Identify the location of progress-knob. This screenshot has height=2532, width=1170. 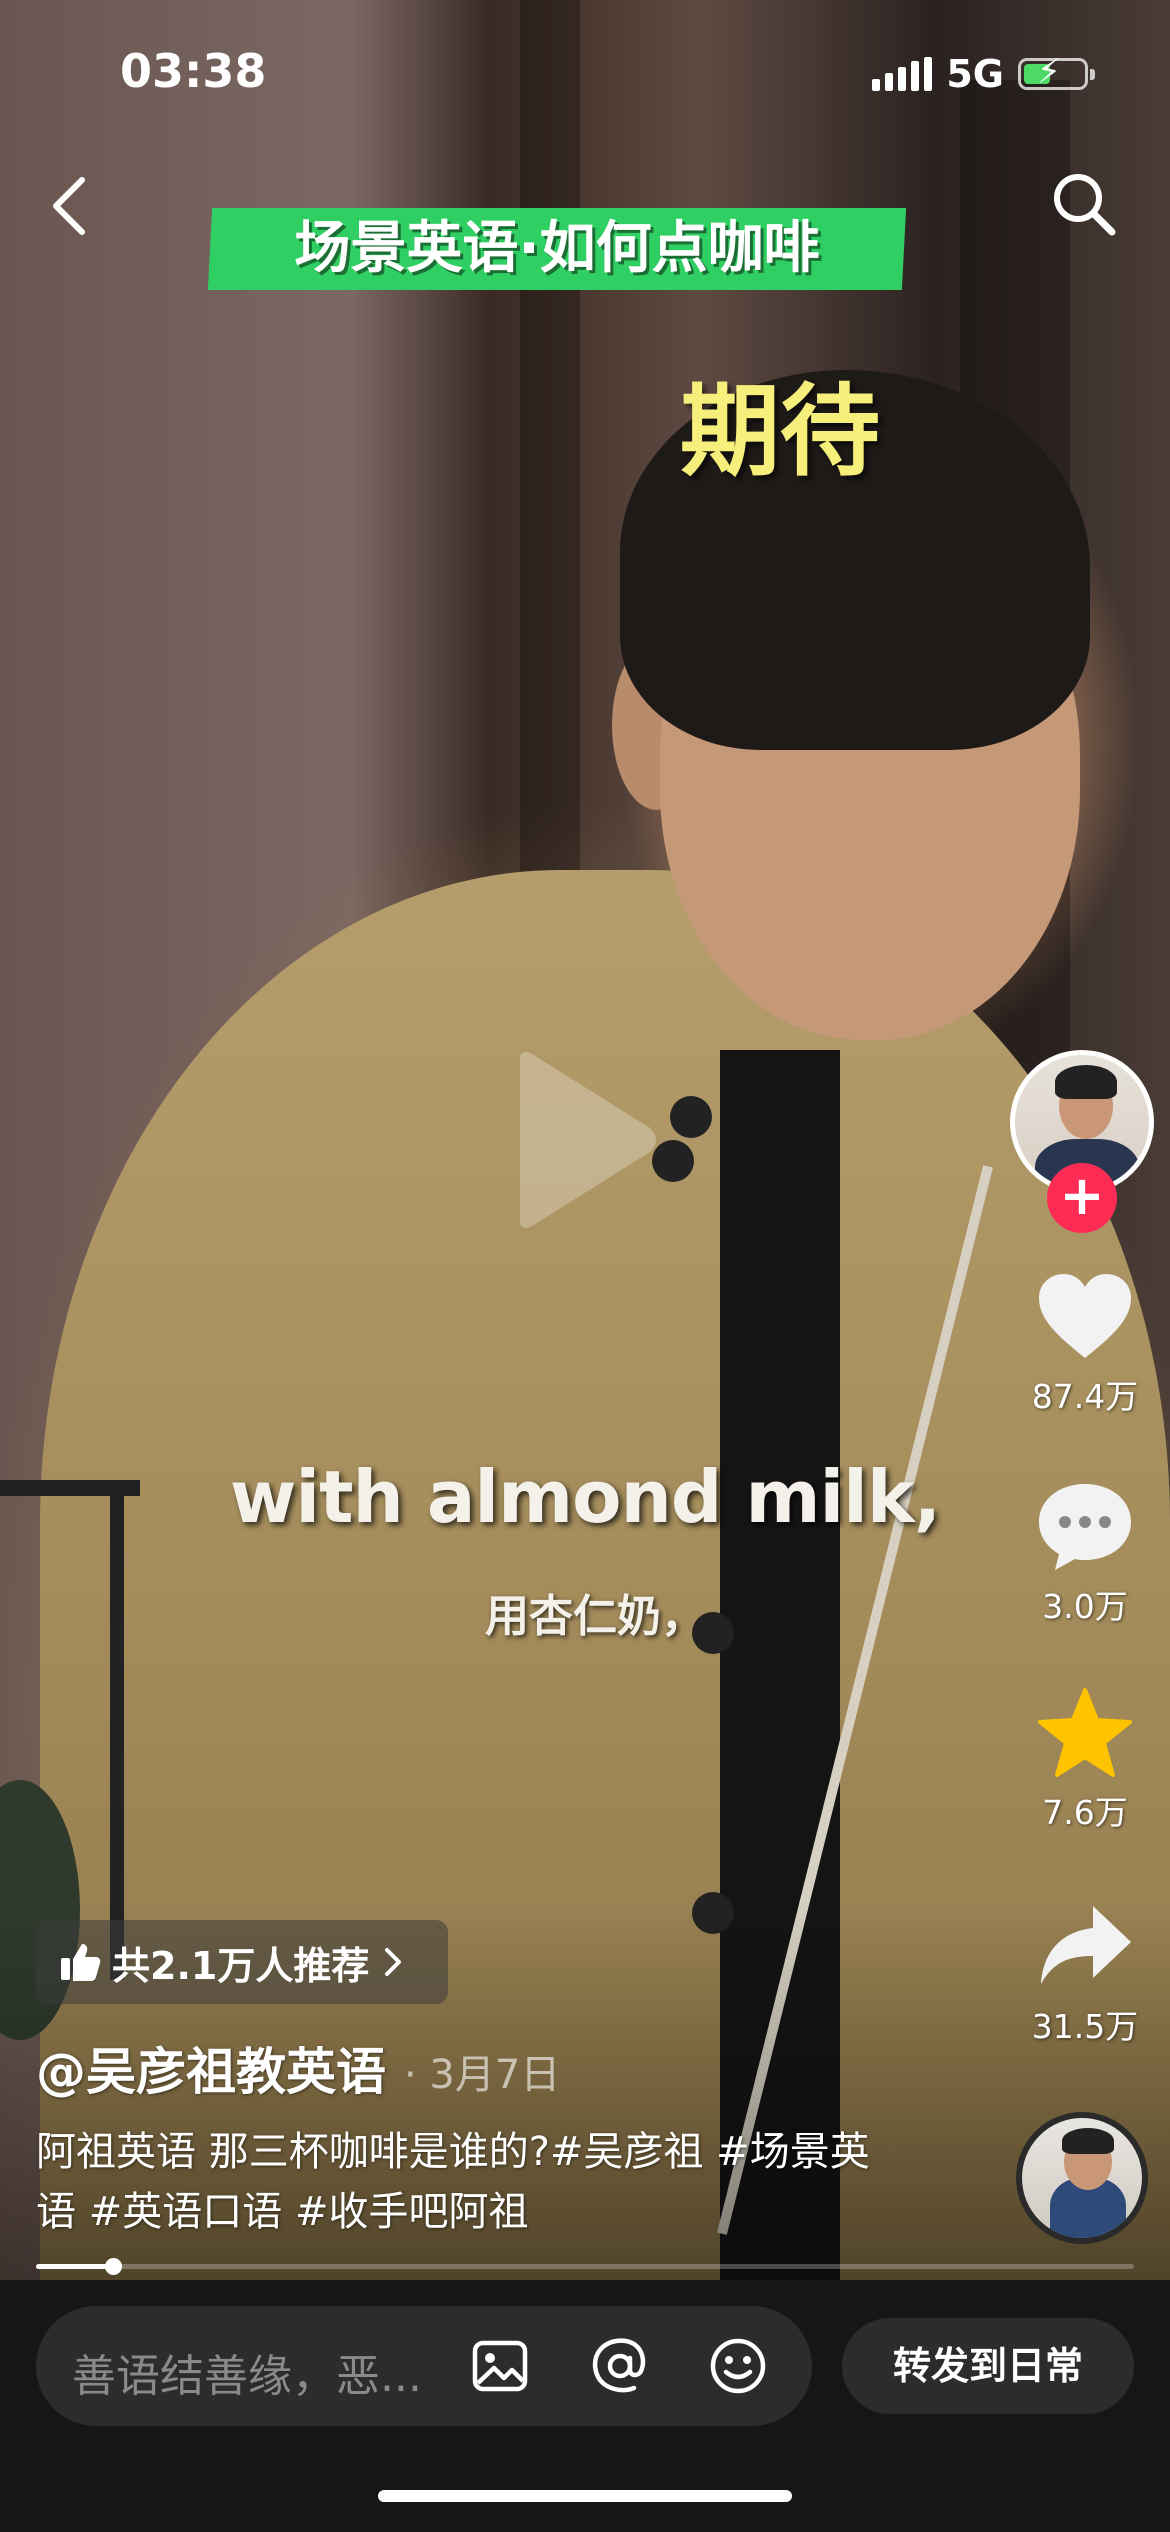
(113, 2266).